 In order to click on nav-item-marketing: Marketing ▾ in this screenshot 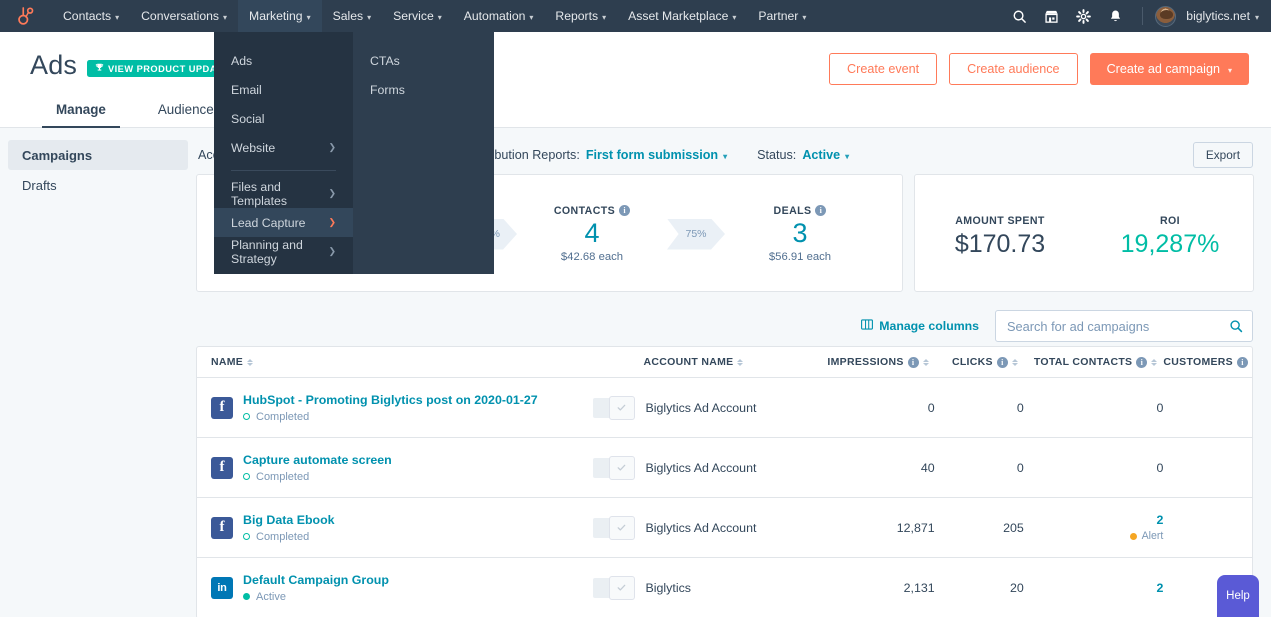, I will do `click(280, 16)`.